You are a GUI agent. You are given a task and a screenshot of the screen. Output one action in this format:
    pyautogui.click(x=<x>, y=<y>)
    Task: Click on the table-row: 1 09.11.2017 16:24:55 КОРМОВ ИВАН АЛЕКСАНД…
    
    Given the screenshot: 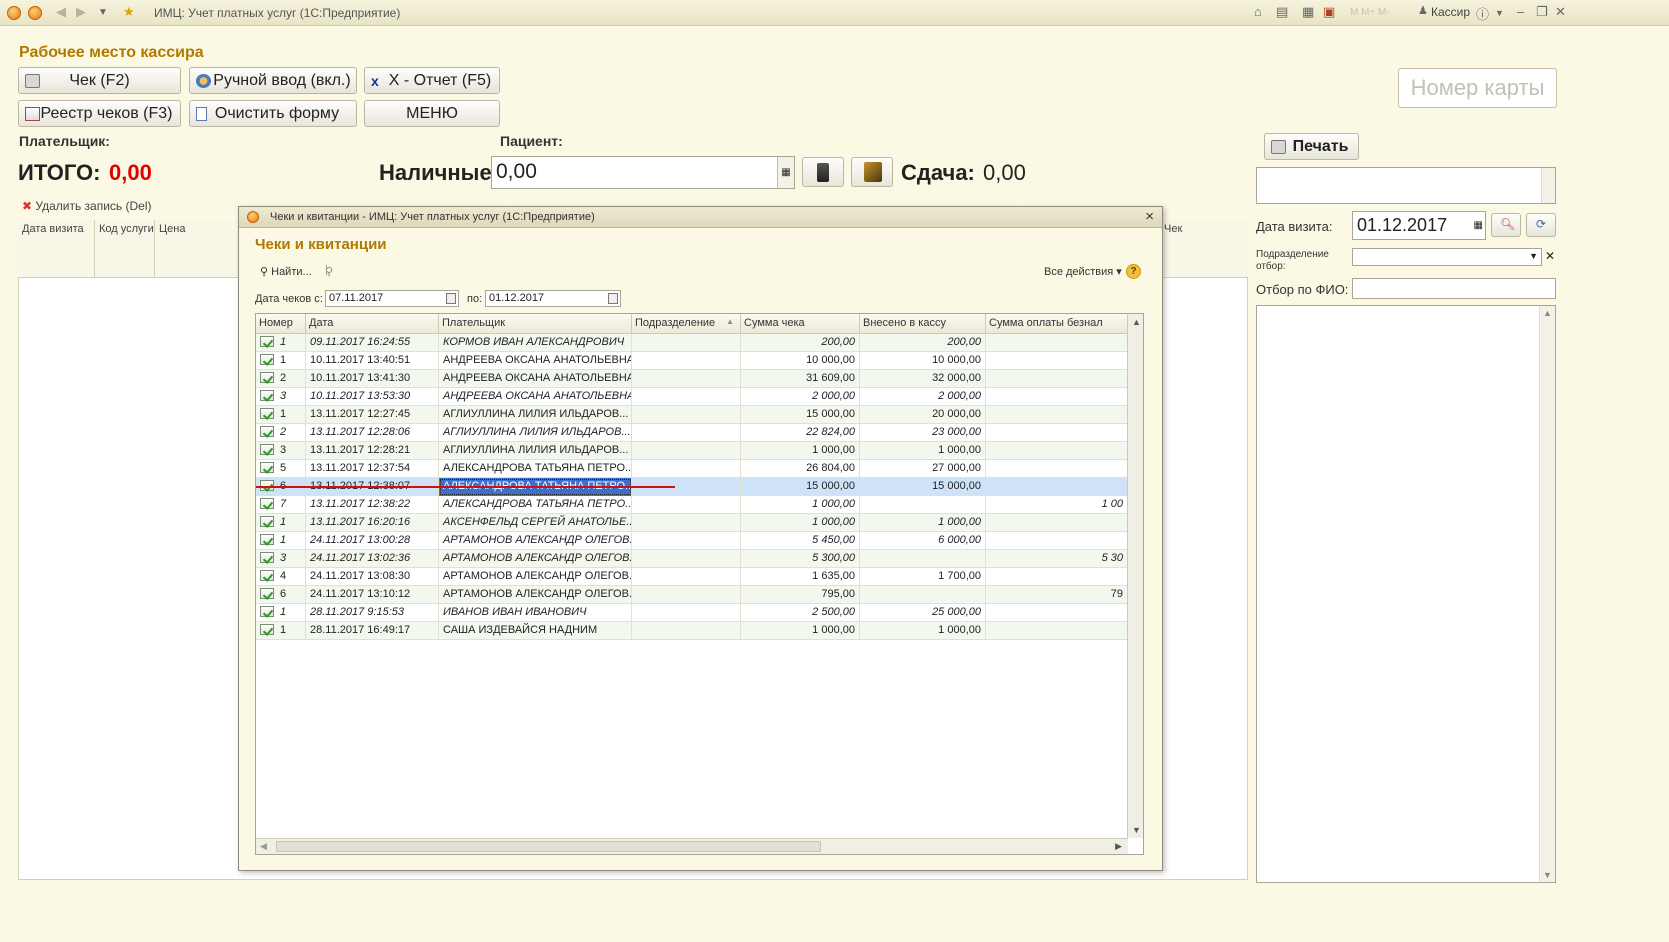 What is the action you would take?
    pyautogui.click(x=692, y=343)
    